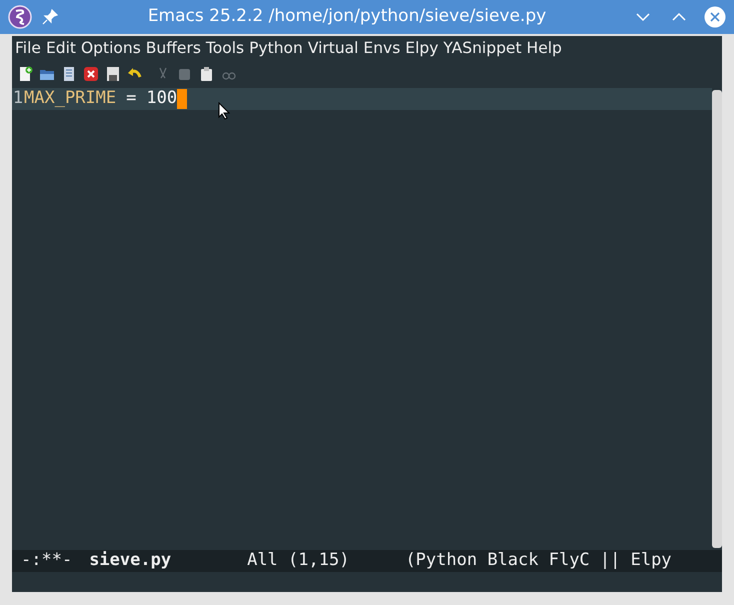 This screenshot has width=734, height=605. What do you see at coordinates (18, 98) in the screenshot?
I see `line-number: 1` at bounding box center [18, 98].